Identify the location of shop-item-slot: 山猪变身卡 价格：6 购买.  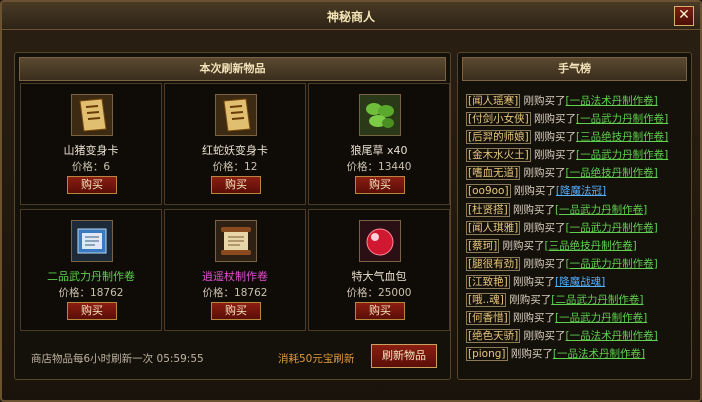
(91, 144).